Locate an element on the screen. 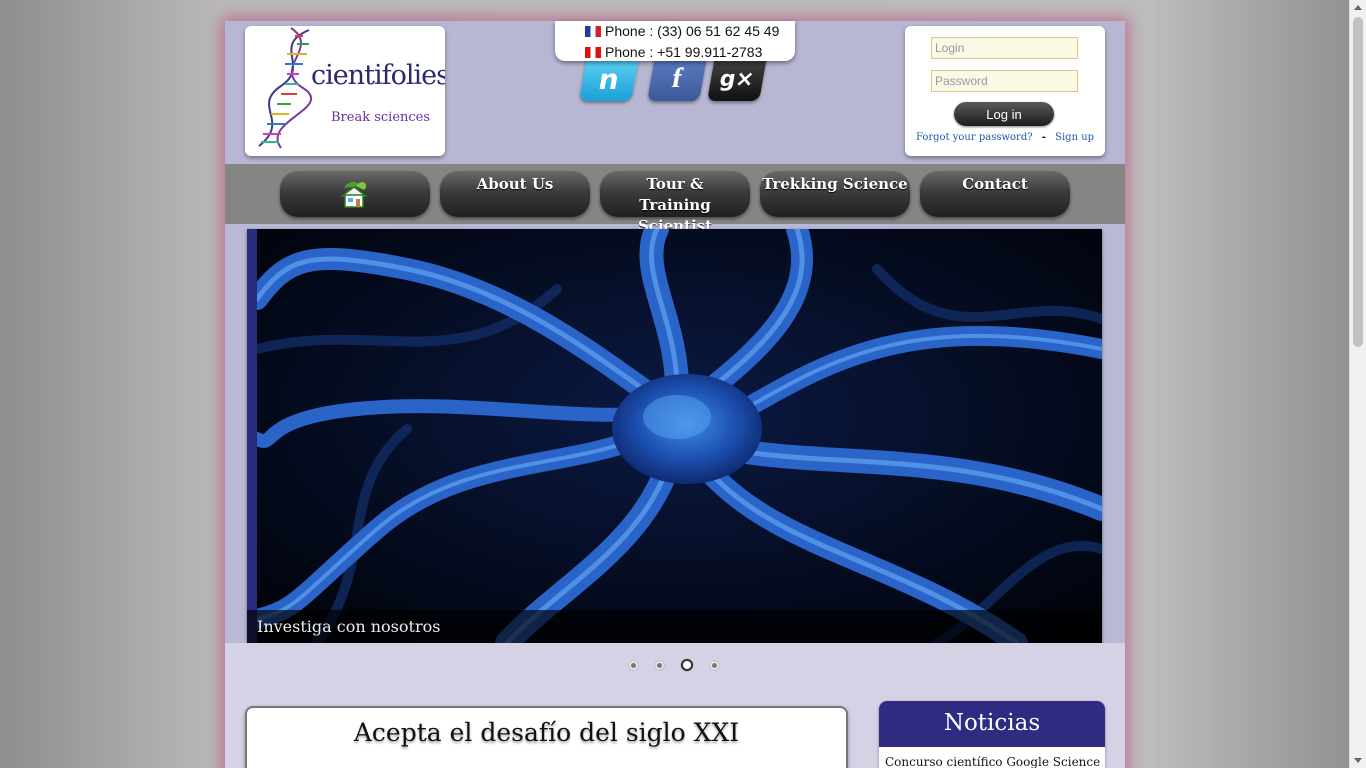 This screenshot has height=768, width=1366. slide-dot-active is located at coordinates (687, 665).